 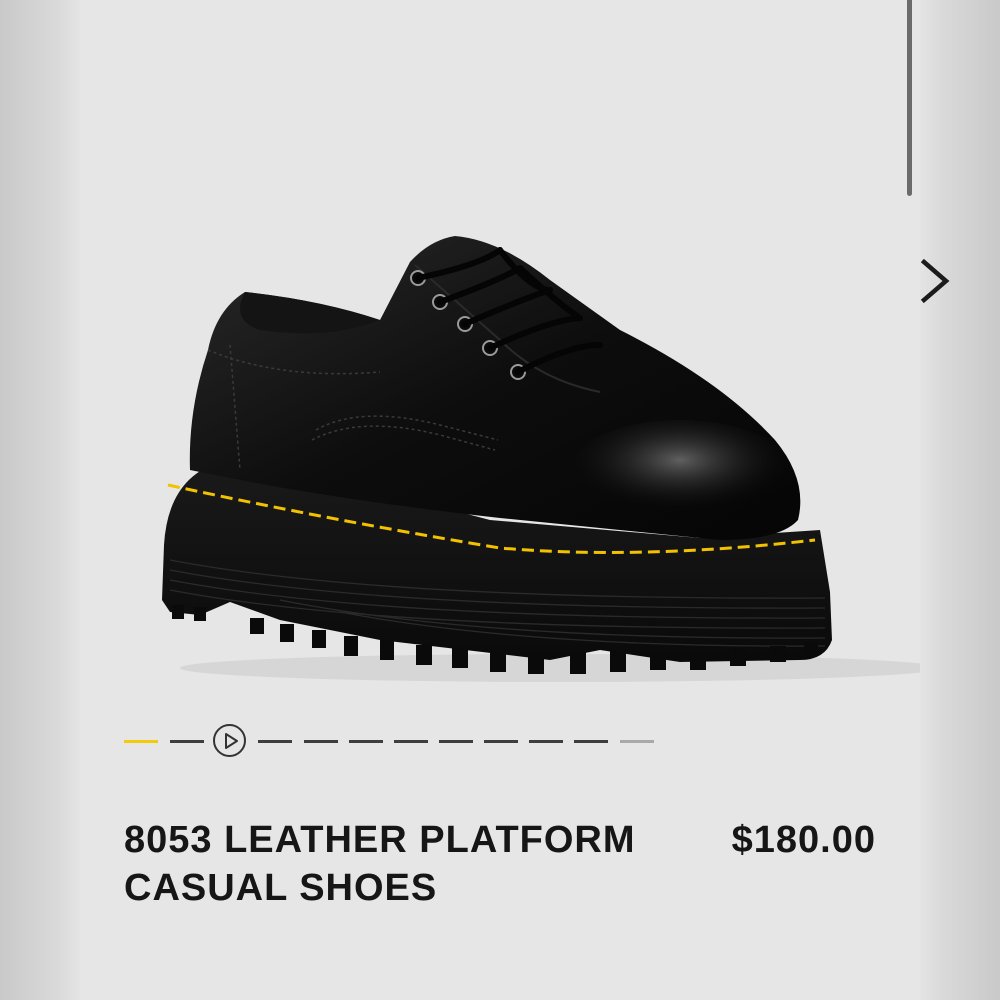 I want to click on slide-indicator-active, so click(x=141, y=741).